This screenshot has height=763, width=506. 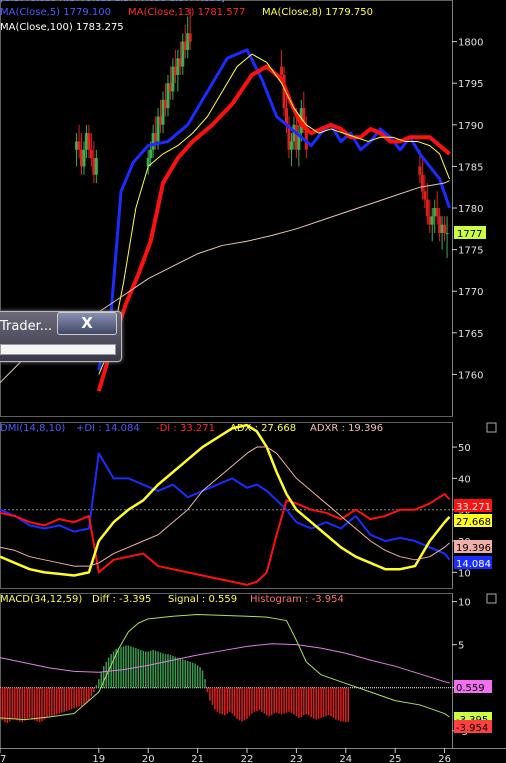 I want to click on price-tick-label: 1800, so click(x=470, y=43).